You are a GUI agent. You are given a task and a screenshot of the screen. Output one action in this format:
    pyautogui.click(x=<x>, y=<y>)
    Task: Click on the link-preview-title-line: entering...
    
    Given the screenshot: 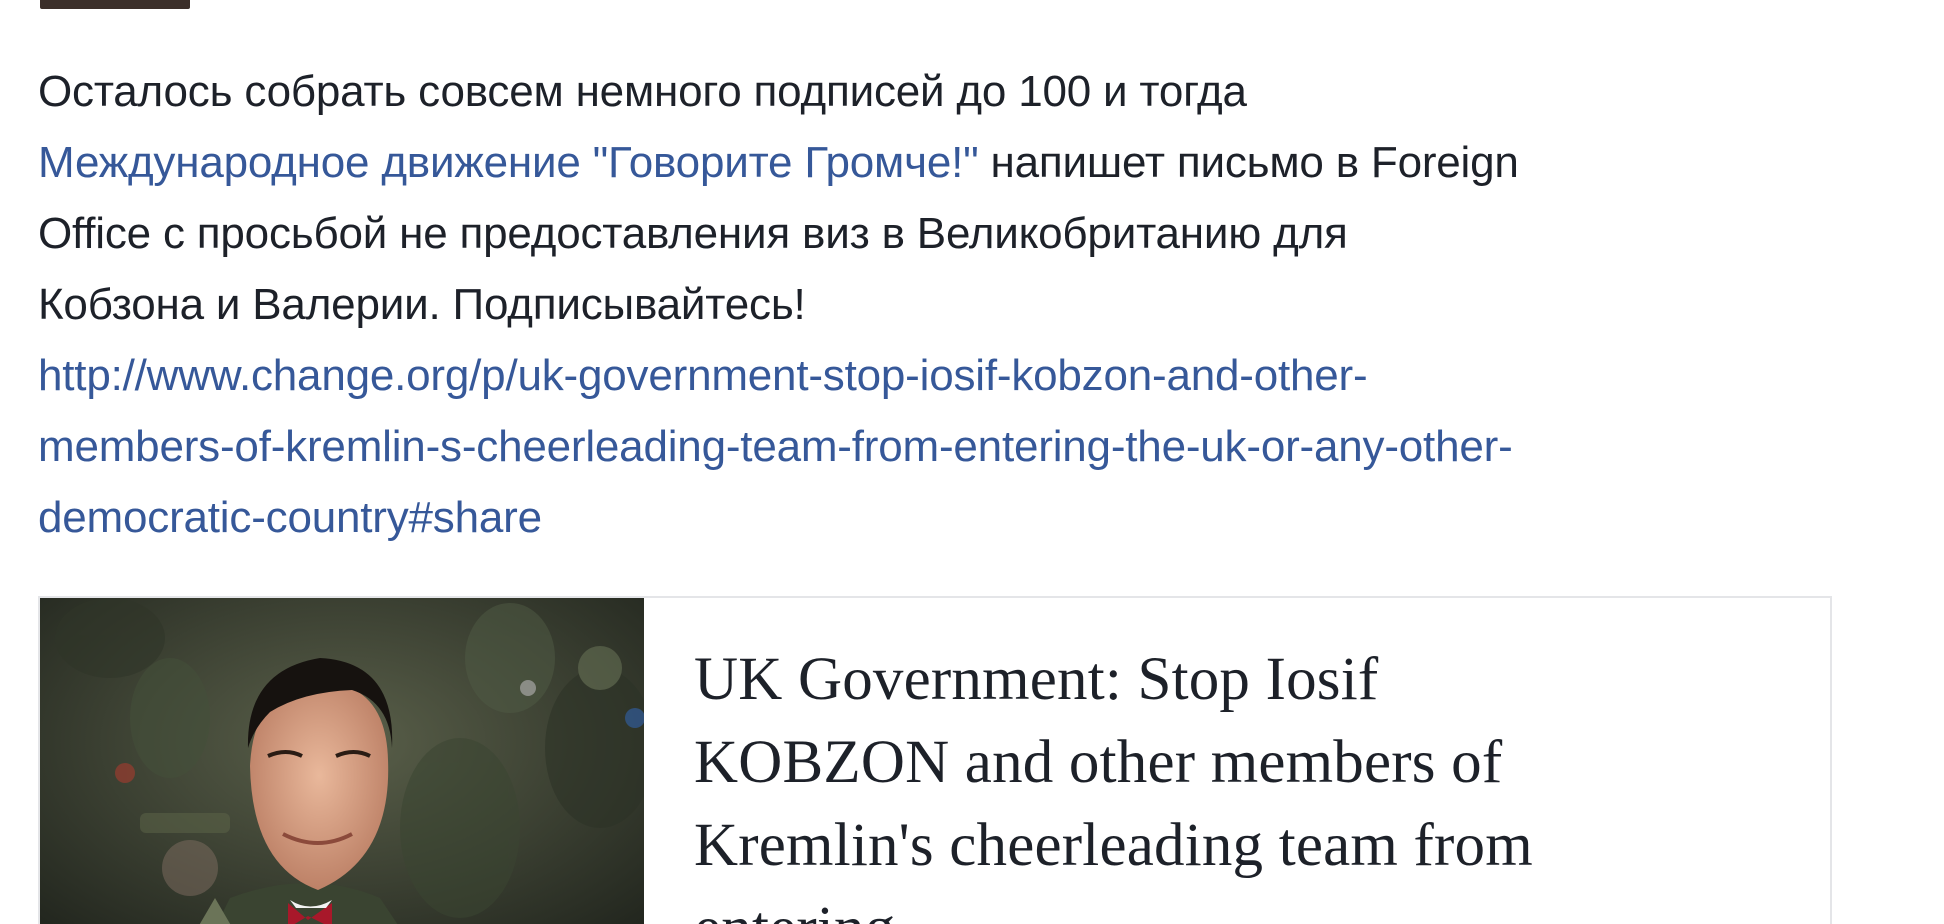 What is the action you would take?
    pyautogui.click(x=1254, y=905)
    